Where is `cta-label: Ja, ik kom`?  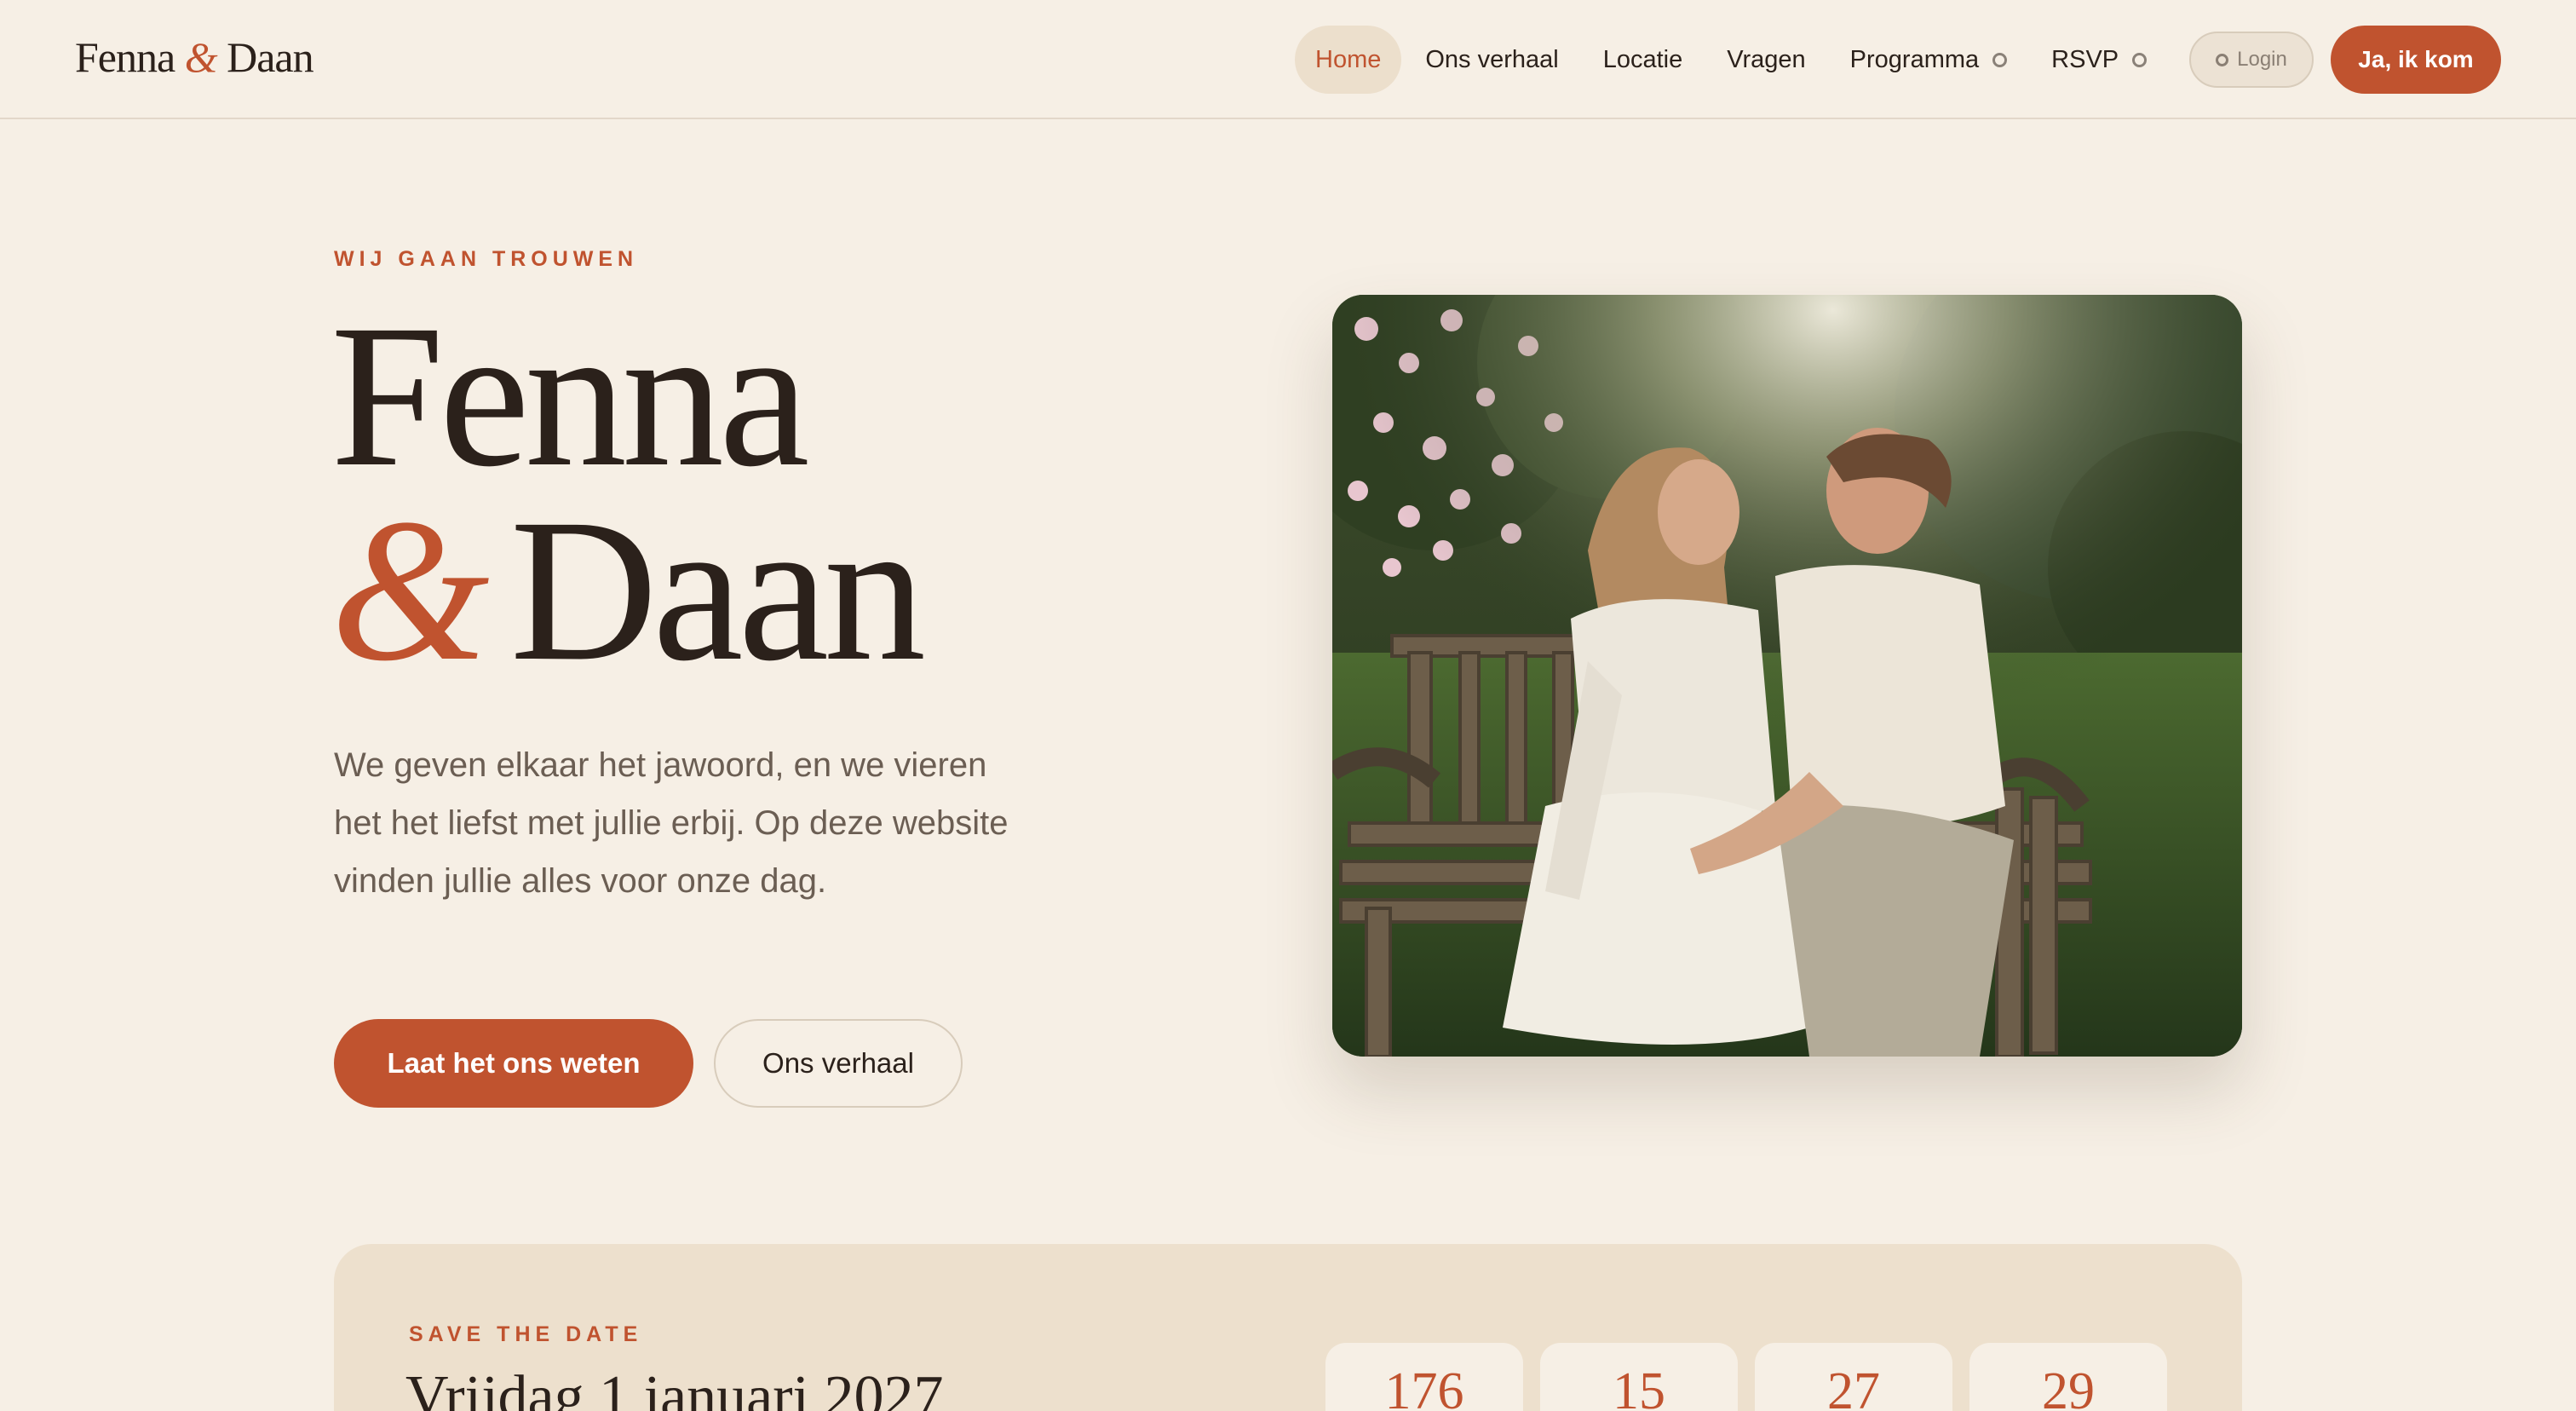
cta-label: Ja, ik kom is located at coordinates (2416, 59).